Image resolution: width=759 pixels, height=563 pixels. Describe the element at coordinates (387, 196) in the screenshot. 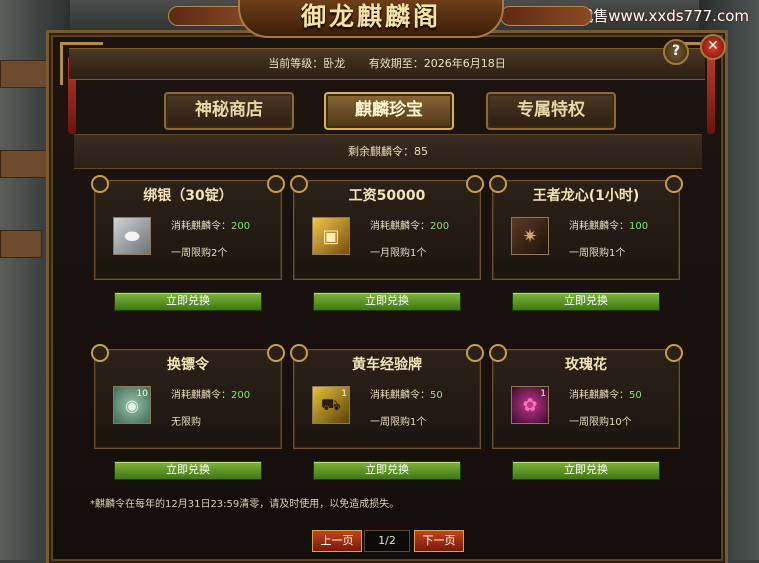

I see `item-name: 工资50000` at that location.